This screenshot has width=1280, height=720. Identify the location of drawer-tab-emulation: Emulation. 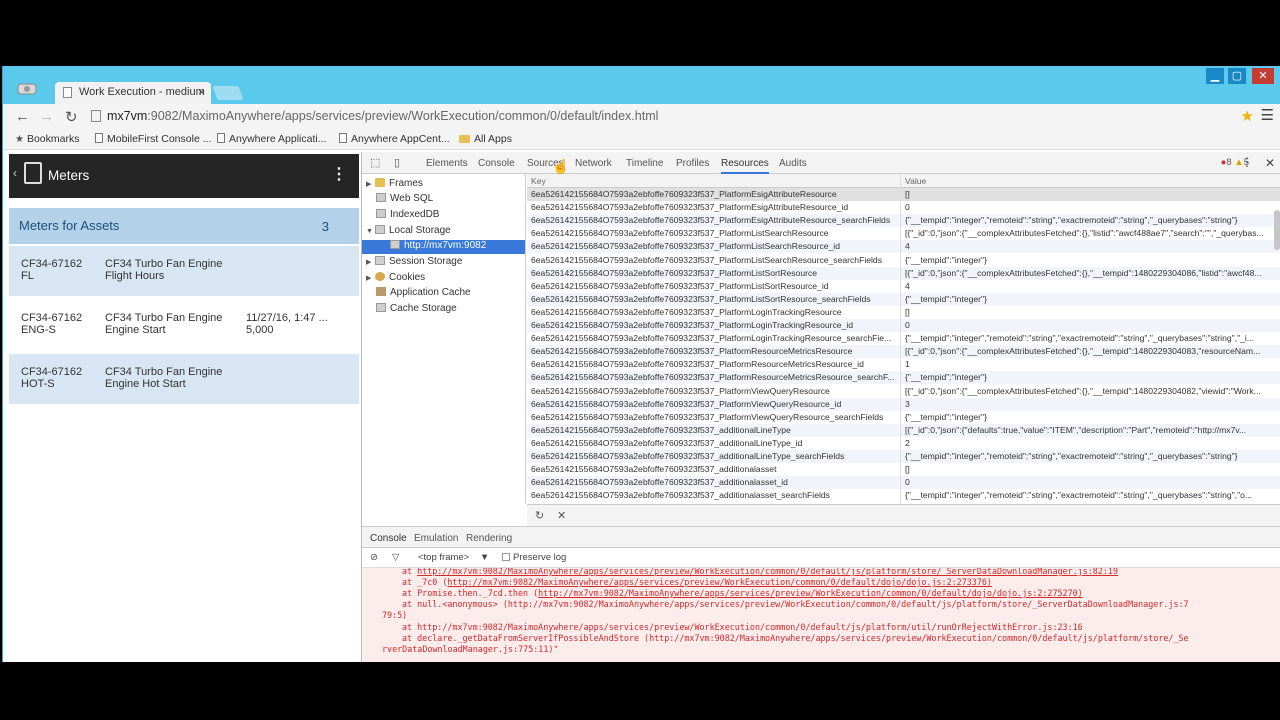
(436, 538).